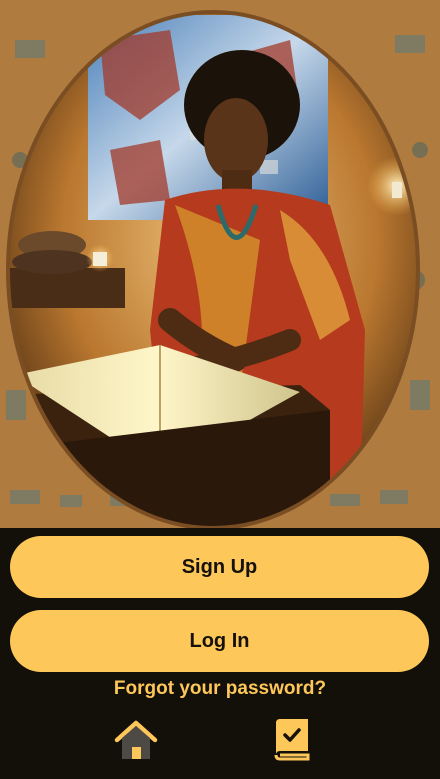 This screenshot has height=779, width=440. What do you see at coordinates (220, 740) in the screenshot?
I see `bottom-nav` at bounding box center [220, 740].